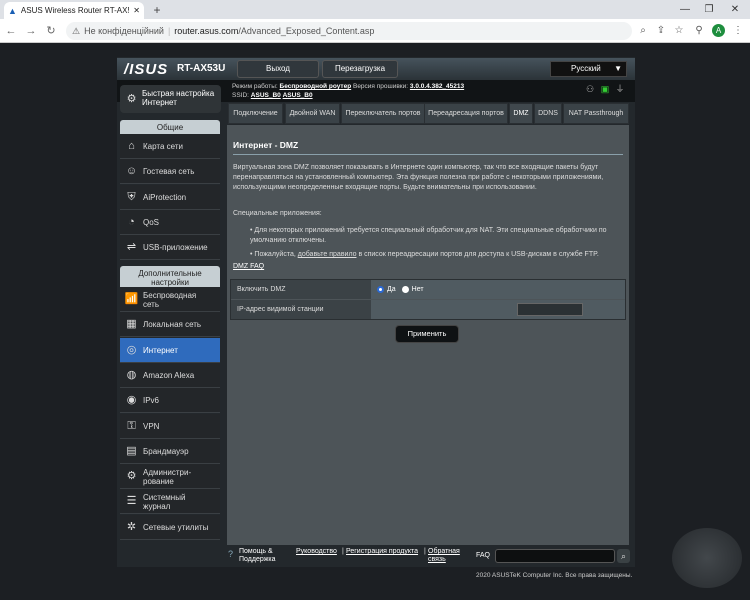 The width and height of the screenshot is (750, 600). I want to click on language-select: Русский ▼, so click(588, 69).